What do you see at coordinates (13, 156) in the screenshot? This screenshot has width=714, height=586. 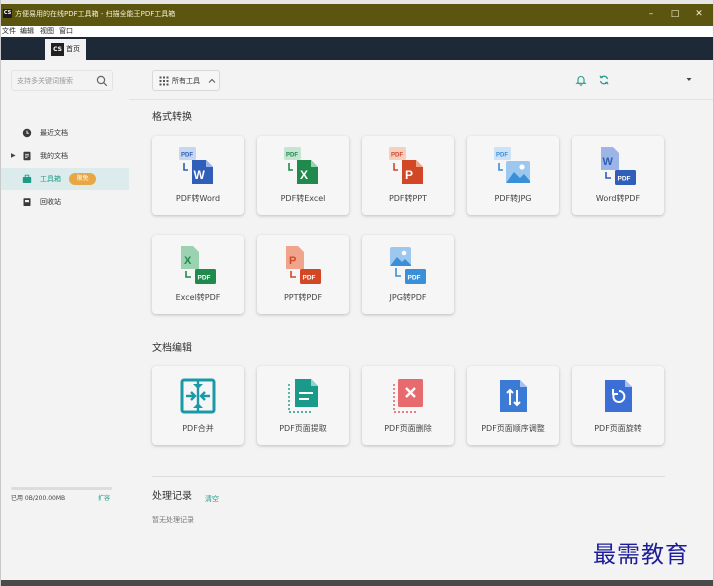 I see `expand-arrow-icon: ▶` at bounding box center [13, 156].